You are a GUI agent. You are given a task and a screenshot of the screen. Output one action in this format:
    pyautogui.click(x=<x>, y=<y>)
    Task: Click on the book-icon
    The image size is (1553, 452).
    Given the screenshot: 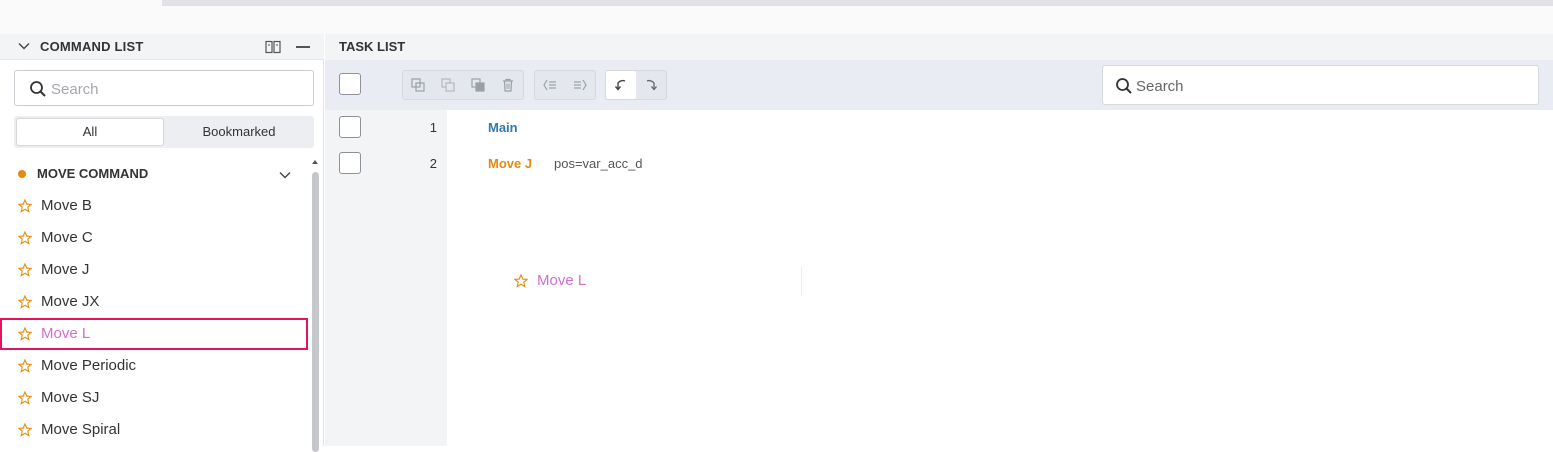 What is the action you would take?
    pyautogui.click(x=273, y=47)
    